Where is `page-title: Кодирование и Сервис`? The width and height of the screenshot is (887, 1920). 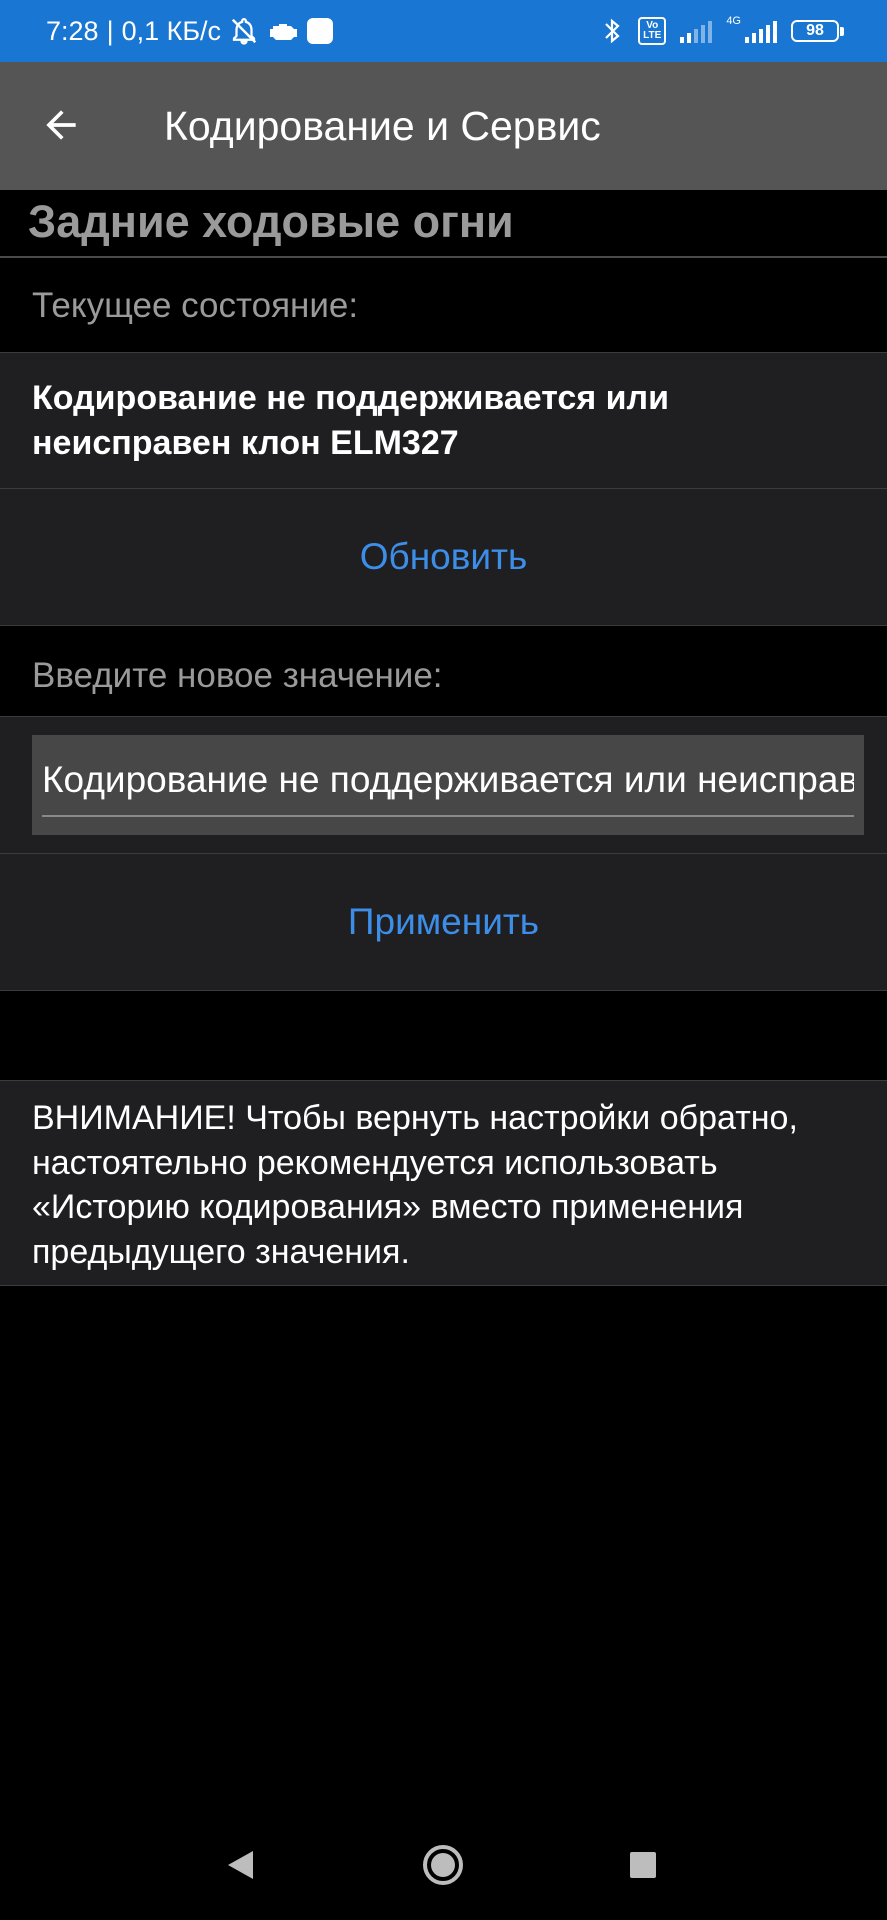
page-title: Кодирование и Сервис is located at coordinates (382, 125).